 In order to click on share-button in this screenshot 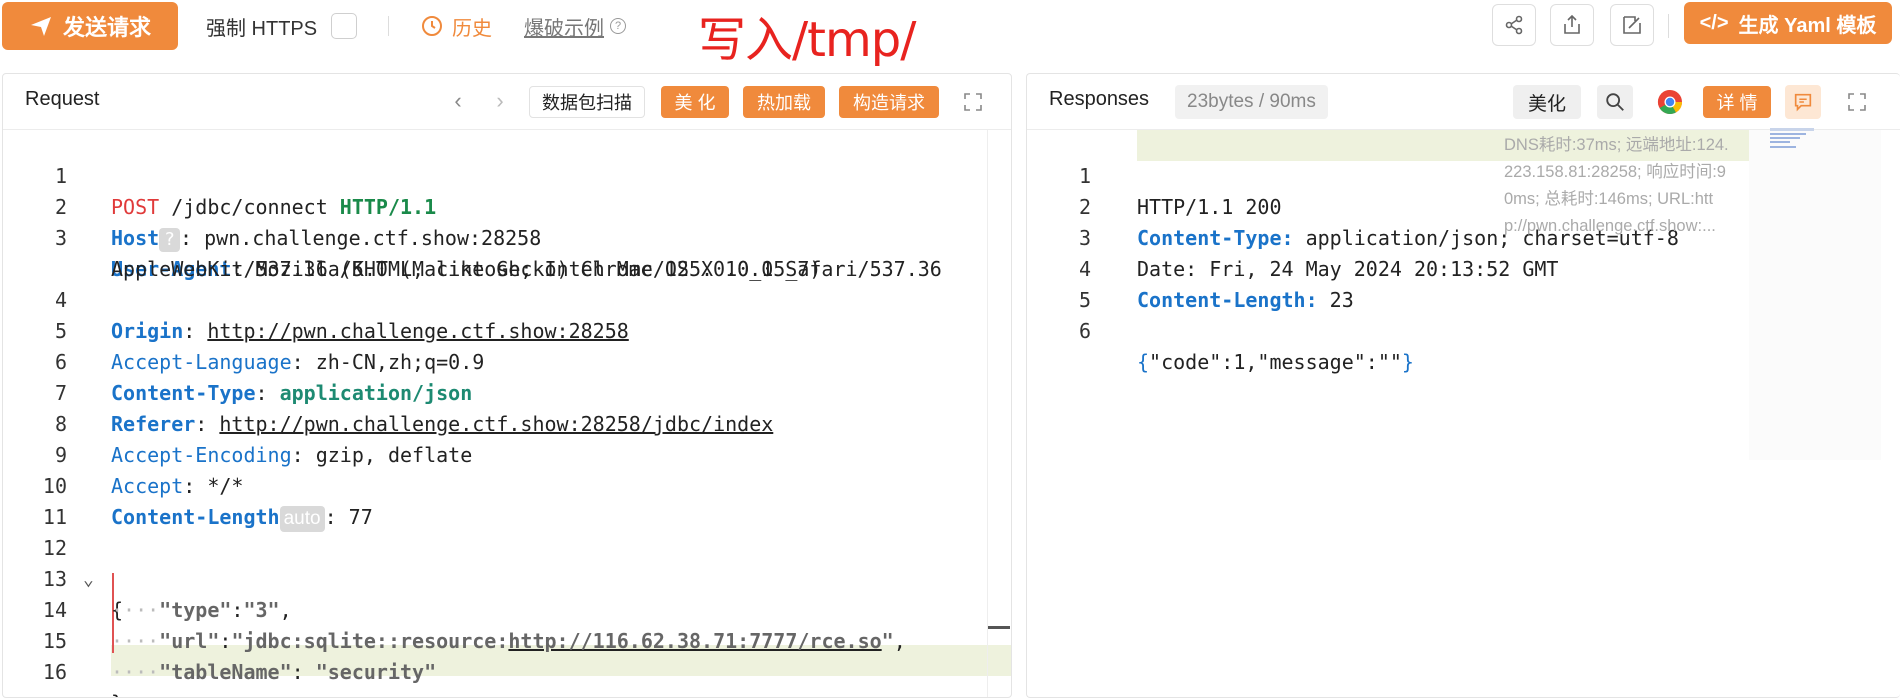, I will do `click(1514, 25)`.